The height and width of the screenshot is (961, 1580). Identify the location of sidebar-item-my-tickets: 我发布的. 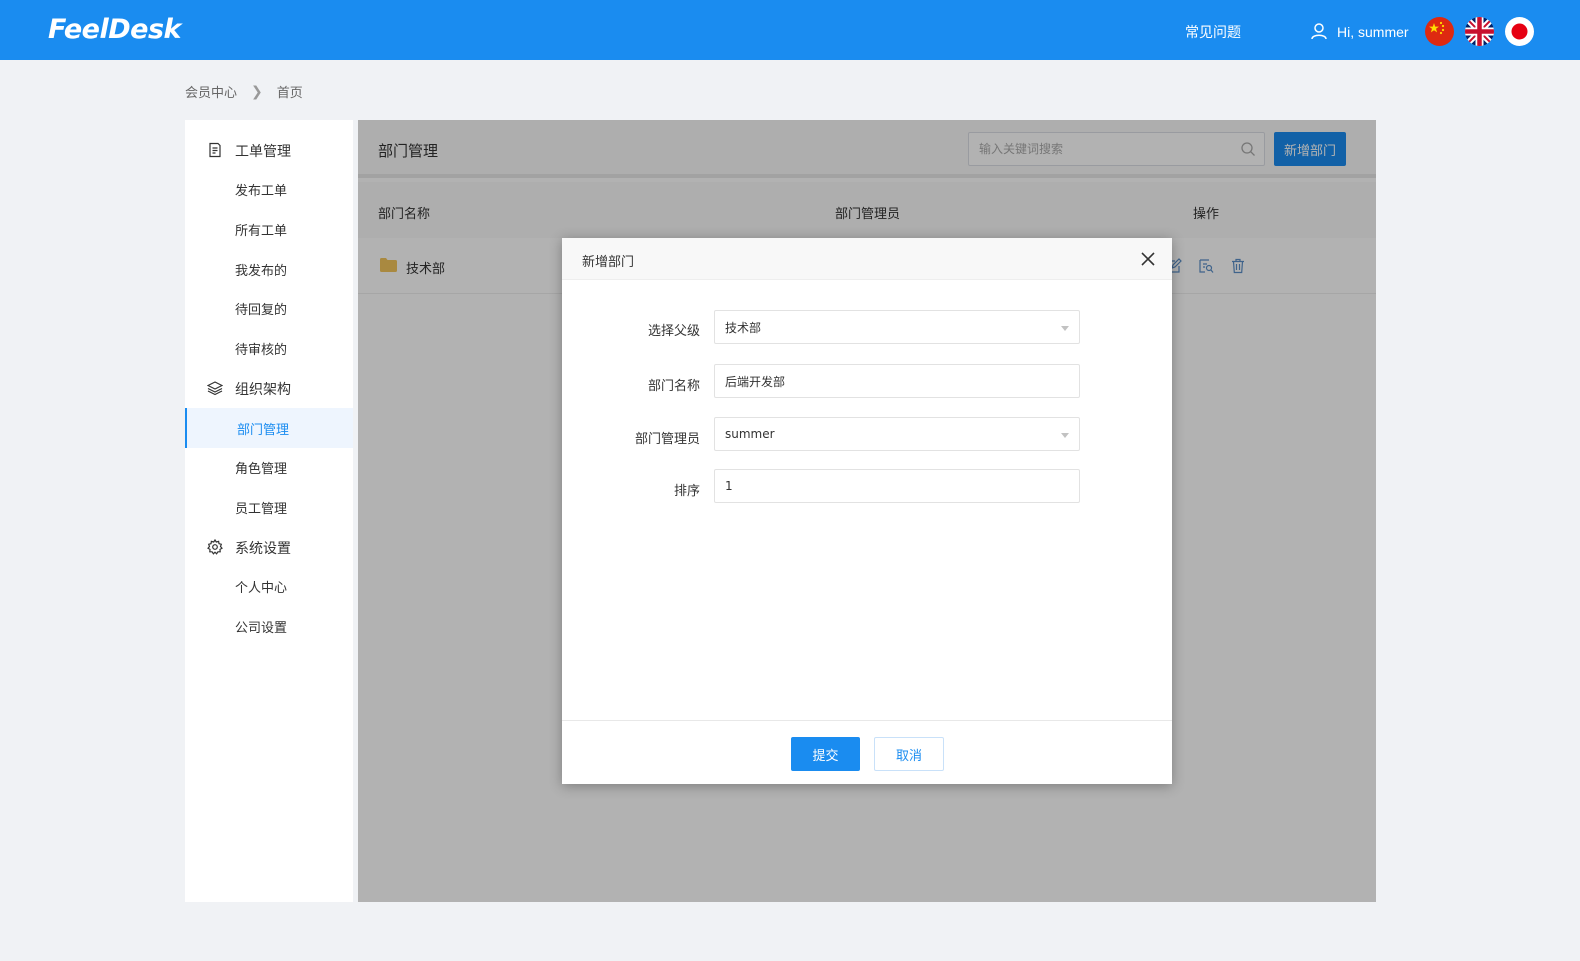
(269, 269).